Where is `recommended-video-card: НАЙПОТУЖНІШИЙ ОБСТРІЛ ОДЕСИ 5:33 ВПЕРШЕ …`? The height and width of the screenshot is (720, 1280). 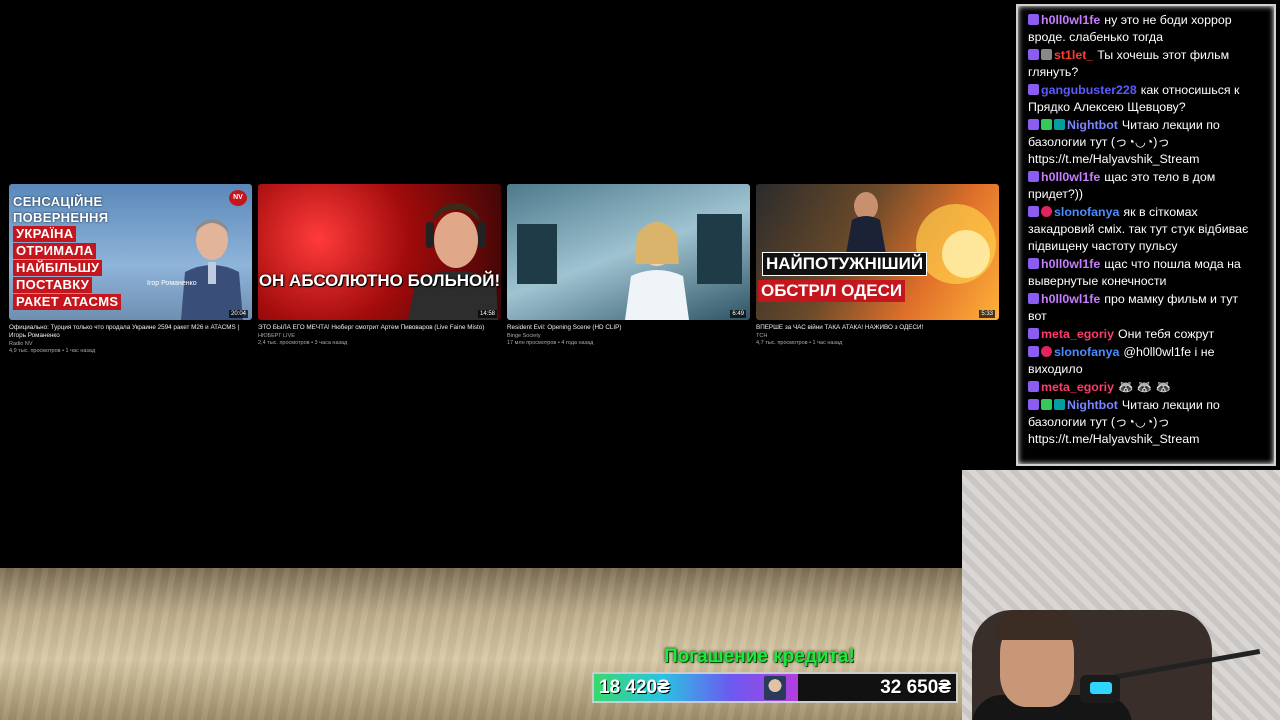 recommended-video-card: НАЙПОТУЖНІШИЙ ОБСТРІЛ ОДЕСИ 5:33 ВПЕРШЕ … is located at coordinates (877, 265).